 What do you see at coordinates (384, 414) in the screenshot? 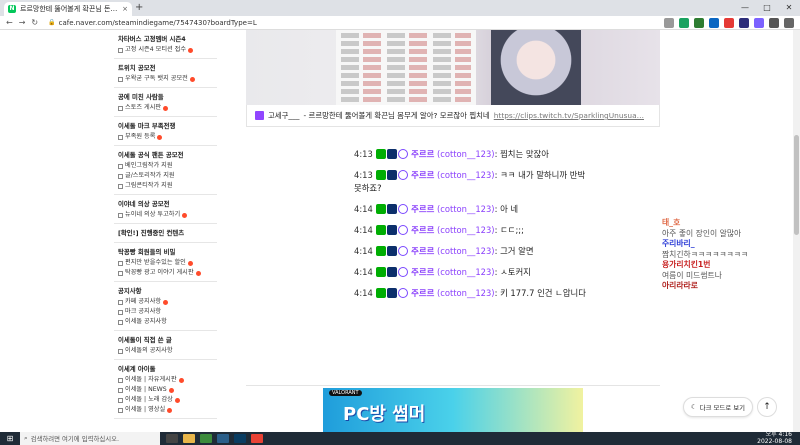
I see `ad-headline: PC방 썸머` at bounding box center [384, 414].